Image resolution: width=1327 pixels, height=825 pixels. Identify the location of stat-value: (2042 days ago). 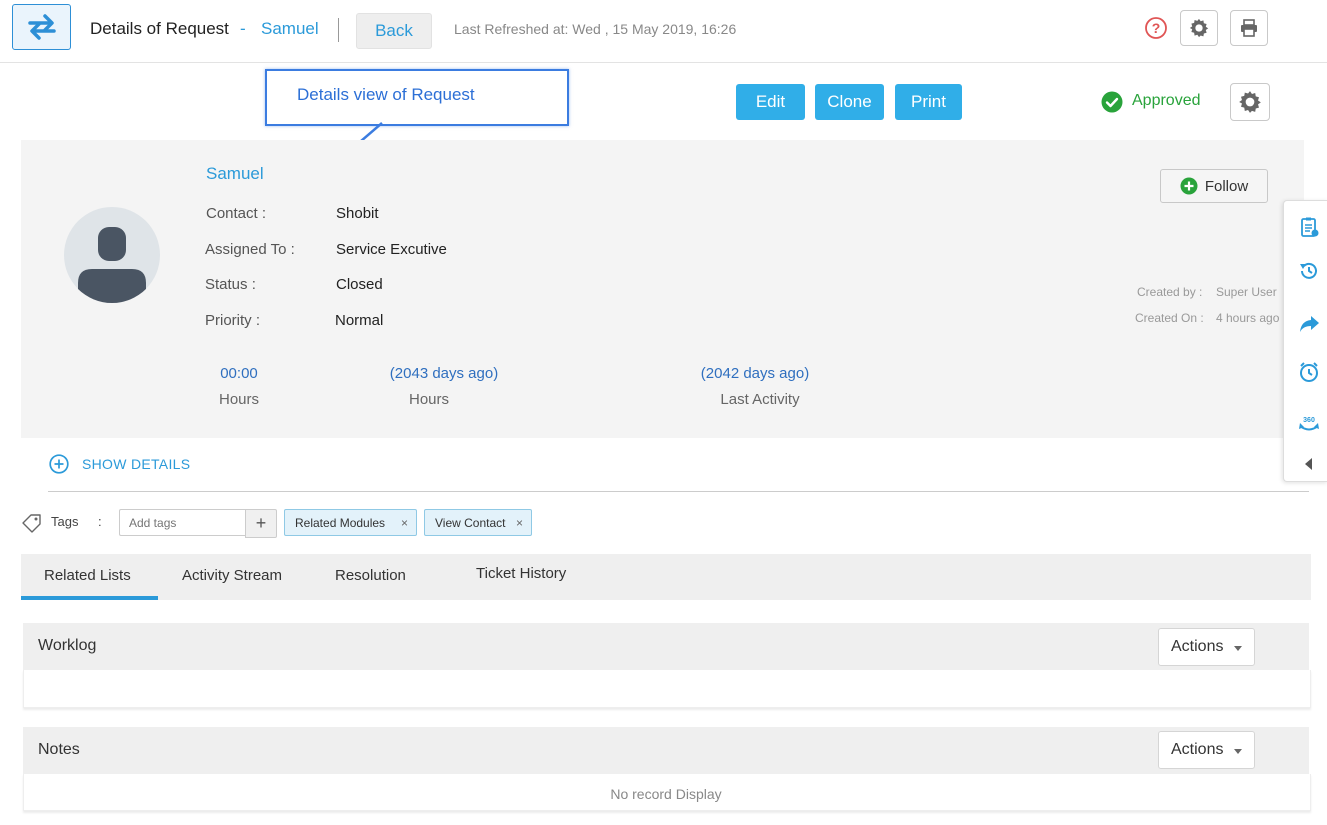
(755, 373).